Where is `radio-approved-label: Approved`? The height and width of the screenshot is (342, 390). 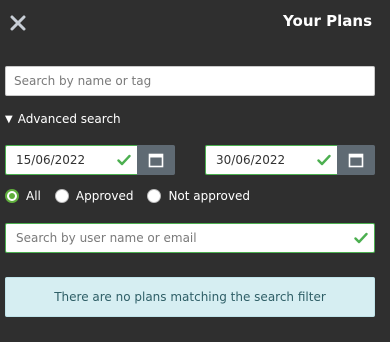
radio-approved-label: Approved is located at coordinates (104, 196).